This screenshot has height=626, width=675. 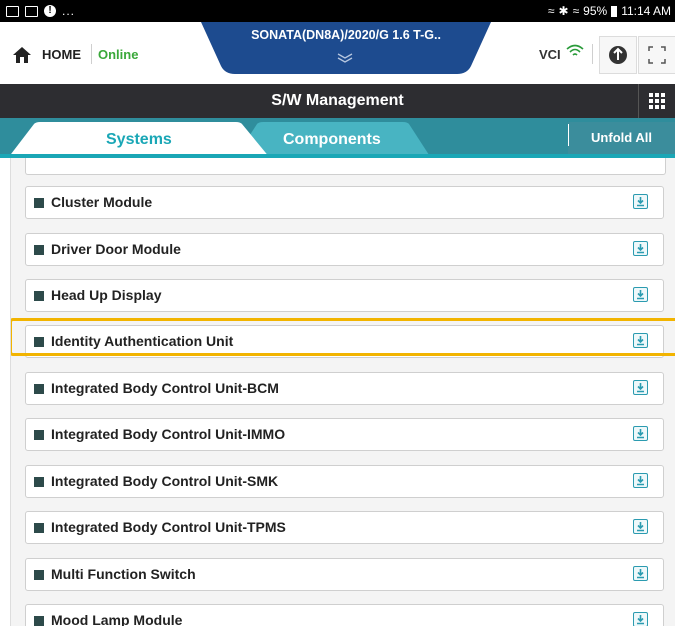 I want to click on tabs-bar: Components Systems Unfold All, so click(x=337, y=138).